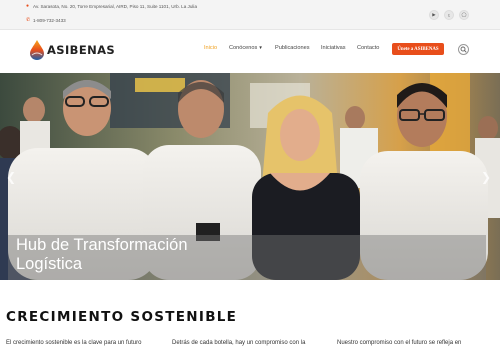 The width and height of the screenshot is (500, 348). What do you see at coordinates (292, 48) in the screenshot?
I see `nav-item-publicaciones: Publicaciones` at bounding box center [292, 48].